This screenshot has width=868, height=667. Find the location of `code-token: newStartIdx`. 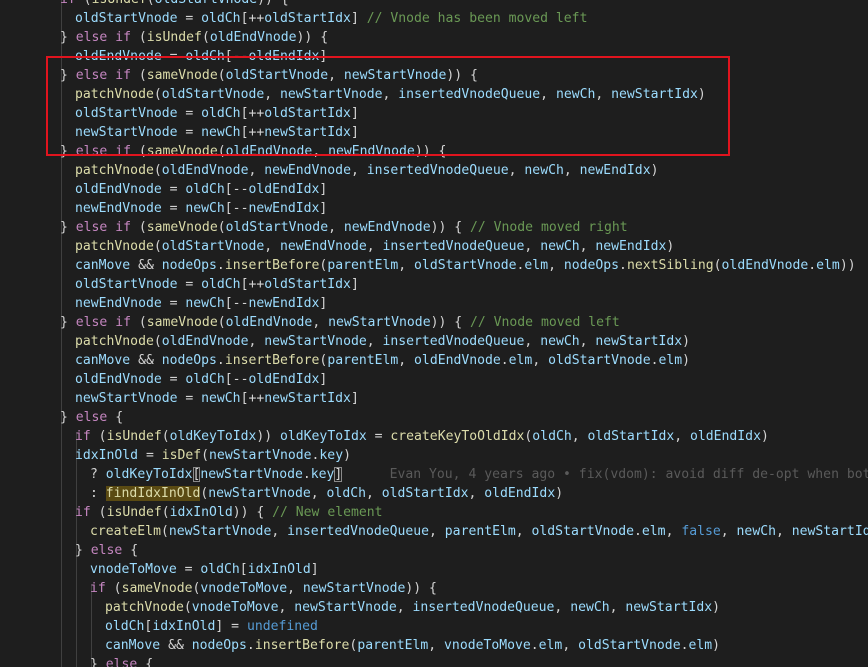

code-token: newStartIdx is located at coordinates (669, 607).